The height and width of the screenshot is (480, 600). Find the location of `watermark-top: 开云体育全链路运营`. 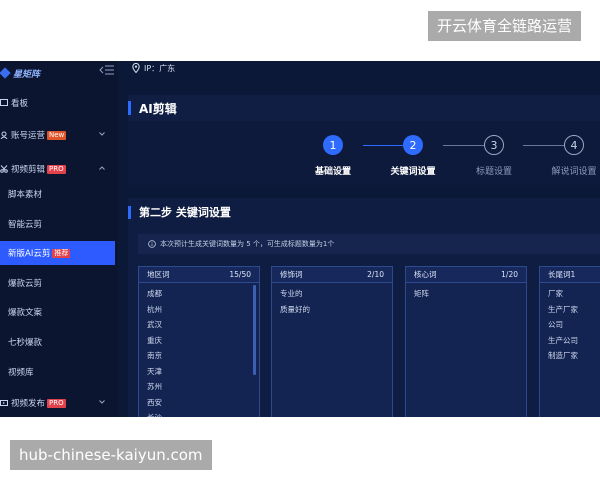

watermark-top: 开云体育全链路运营 is located at coordinates (505, 26).